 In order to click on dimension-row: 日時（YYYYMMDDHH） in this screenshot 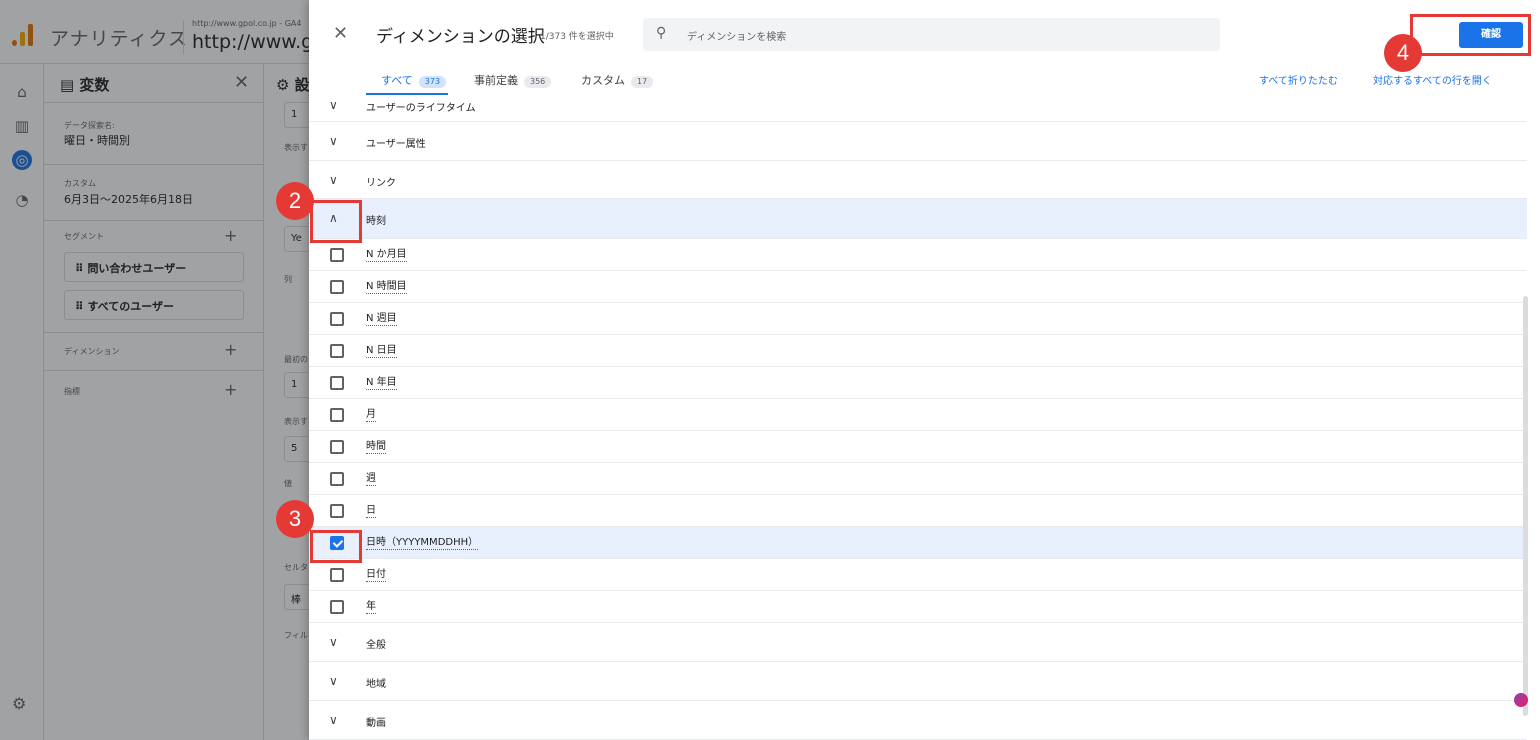, I will do `click(918, 543)`.